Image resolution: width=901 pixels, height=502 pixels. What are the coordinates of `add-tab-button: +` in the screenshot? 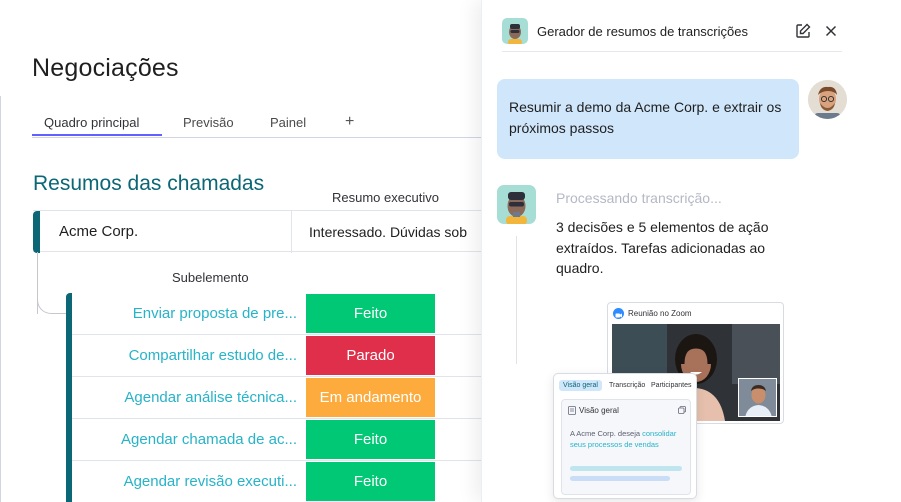 It's located at (349, 122).